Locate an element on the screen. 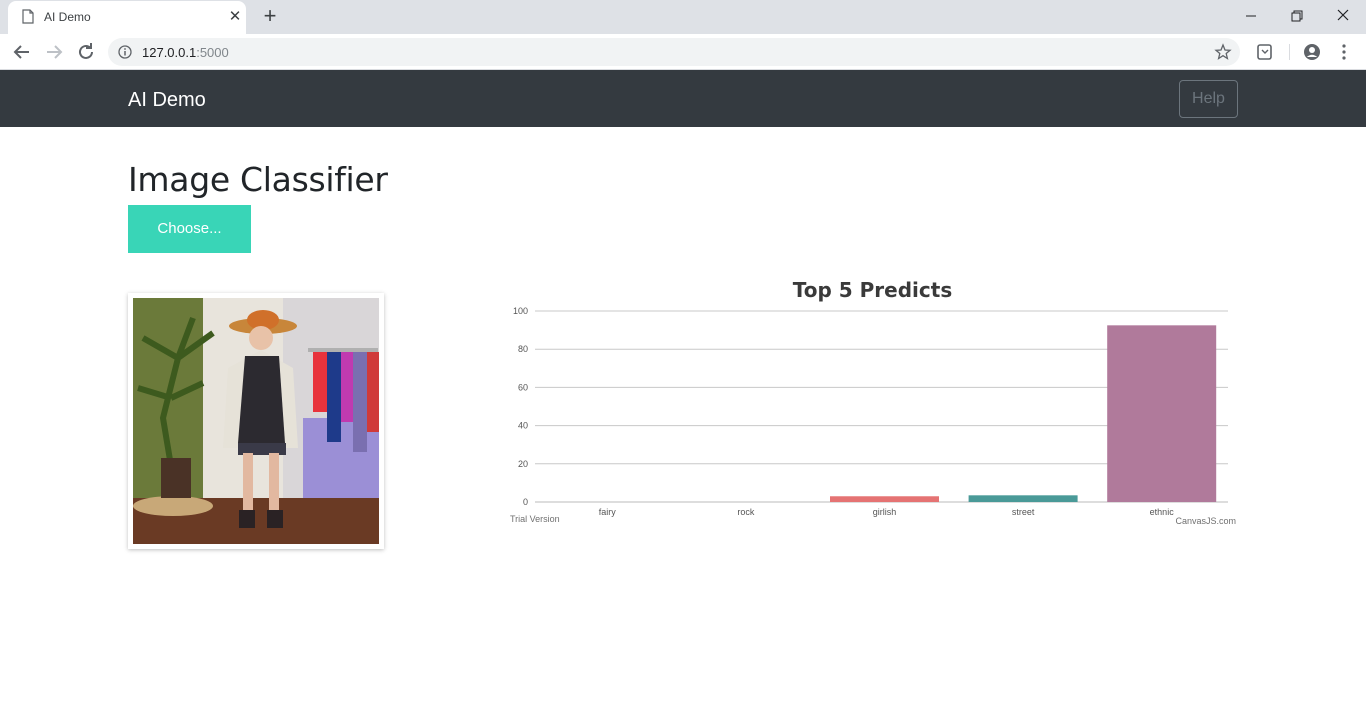  navbar-brand: AI Demo is located at coordinates (167, 100).